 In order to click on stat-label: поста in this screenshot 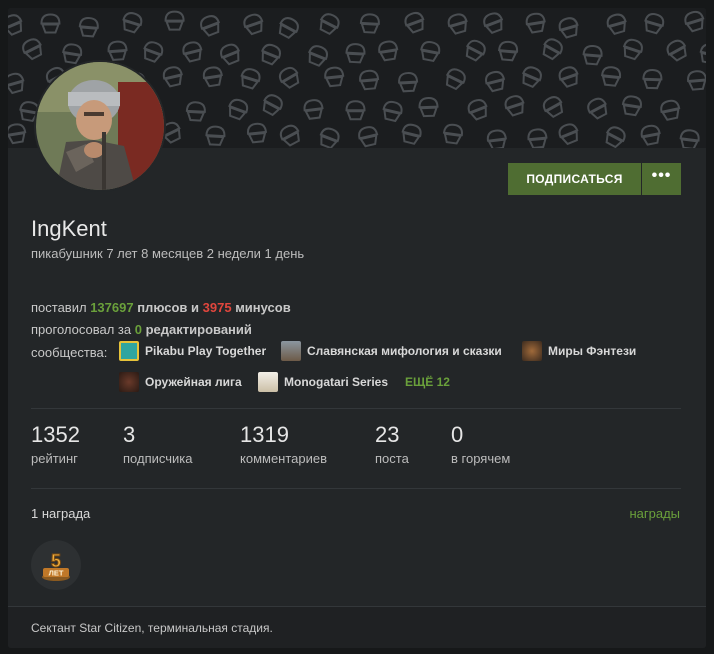, I will do `click(392, 458)`.